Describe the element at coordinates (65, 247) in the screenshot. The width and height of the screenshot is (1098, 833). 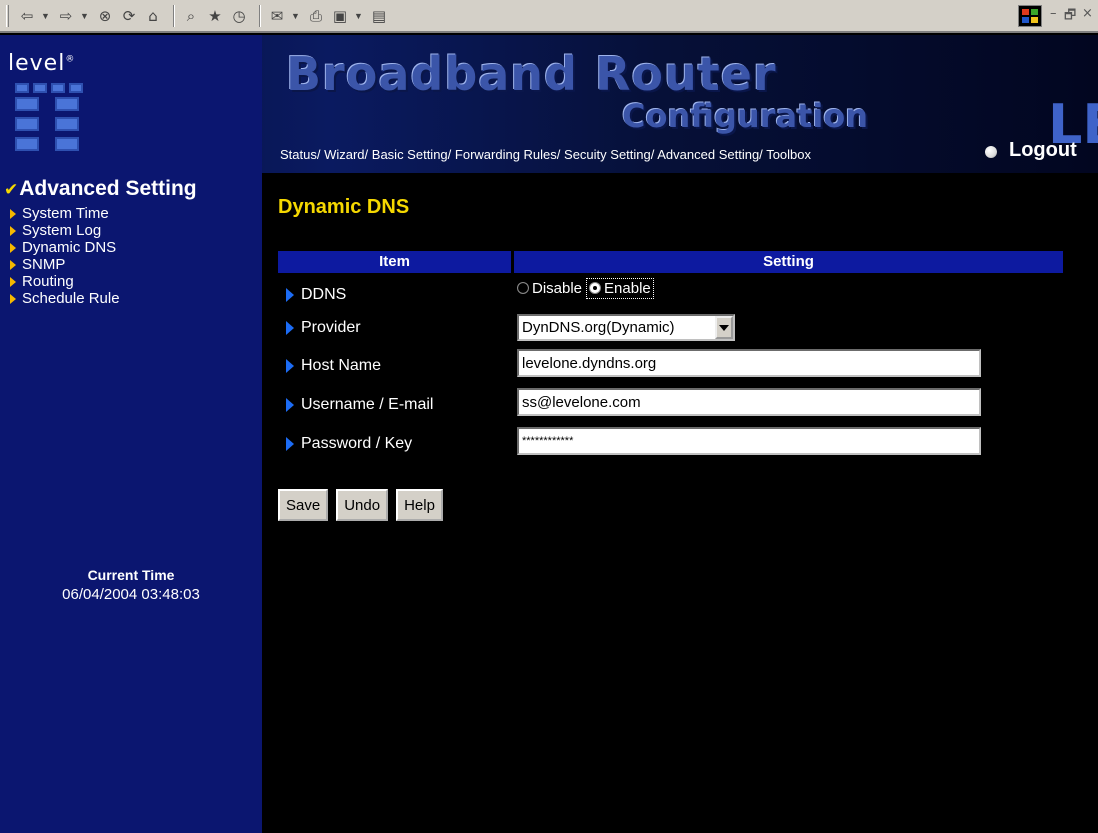
I see `sidebar-item-dynamic-dns: Dynamic DNS` at that location.